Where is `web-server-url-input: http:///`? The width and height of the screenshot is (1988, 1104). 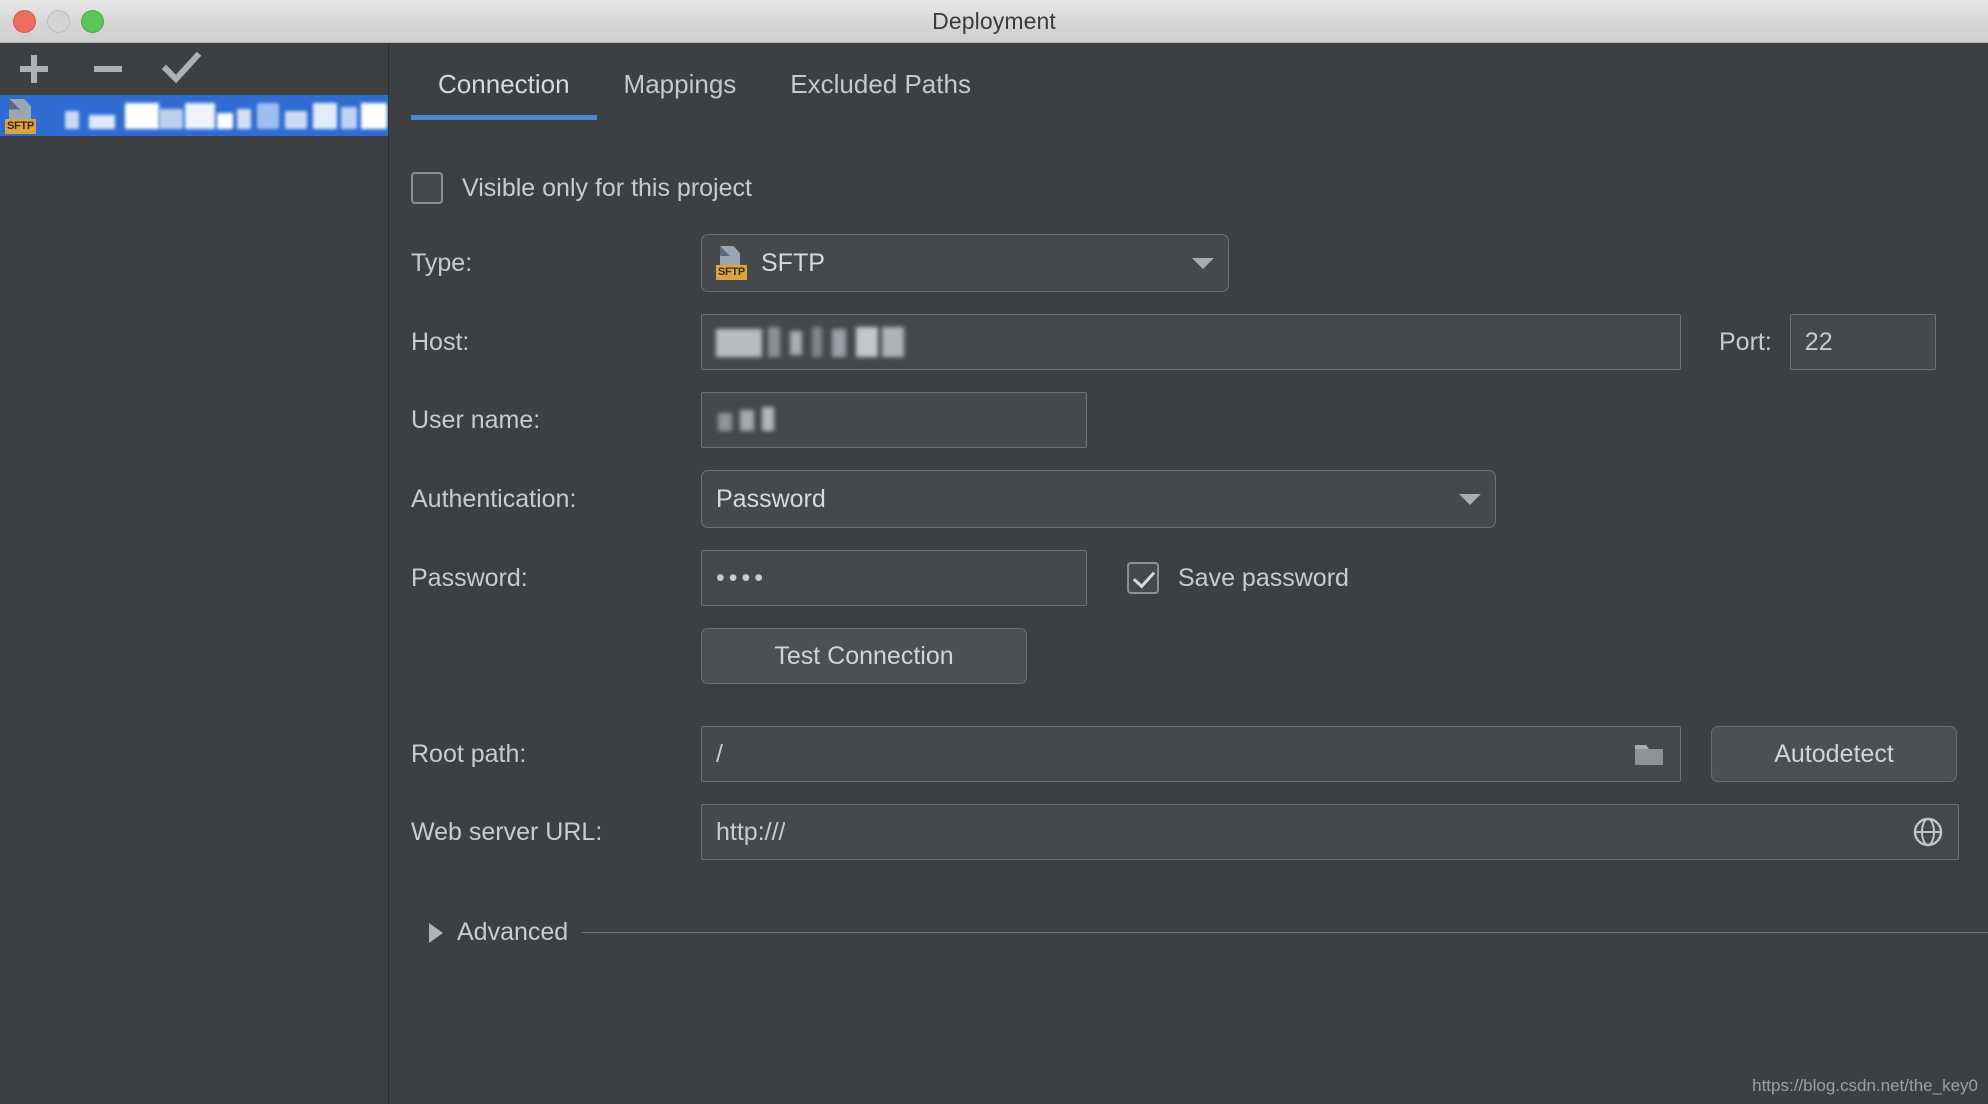 web-server-url-input: http:/// is located at coordinates (1330, 832).